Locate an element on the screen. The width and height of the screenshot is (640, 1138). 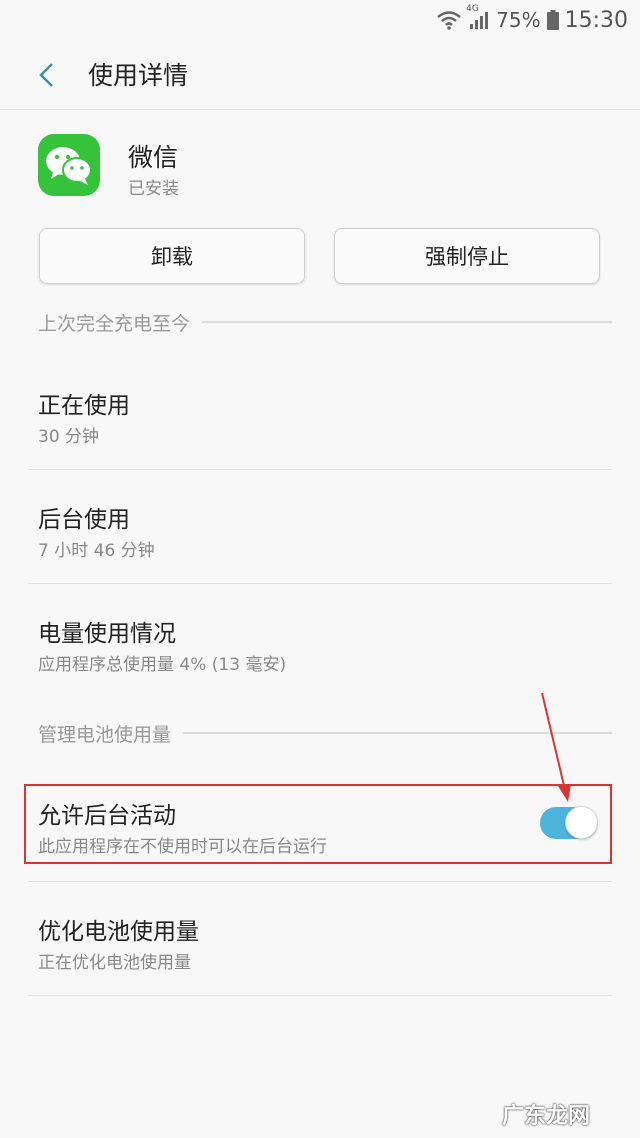
app-bar: 使用详情 is located at coordinates (320, 75).